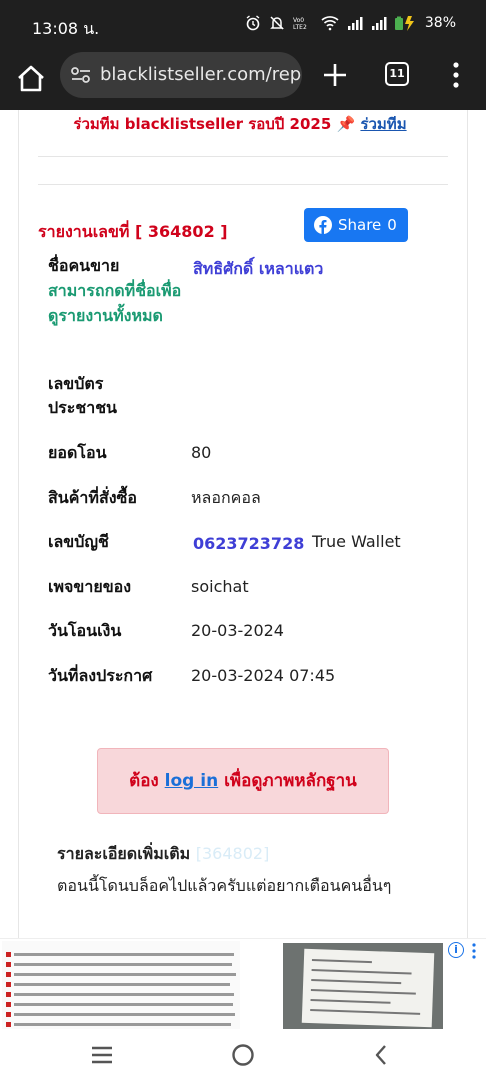  Describe the element at coordinates (243, 26) in the screenshot. I see `status-bar: 13:08 น. Vo0 LTE2 38%` at that location.